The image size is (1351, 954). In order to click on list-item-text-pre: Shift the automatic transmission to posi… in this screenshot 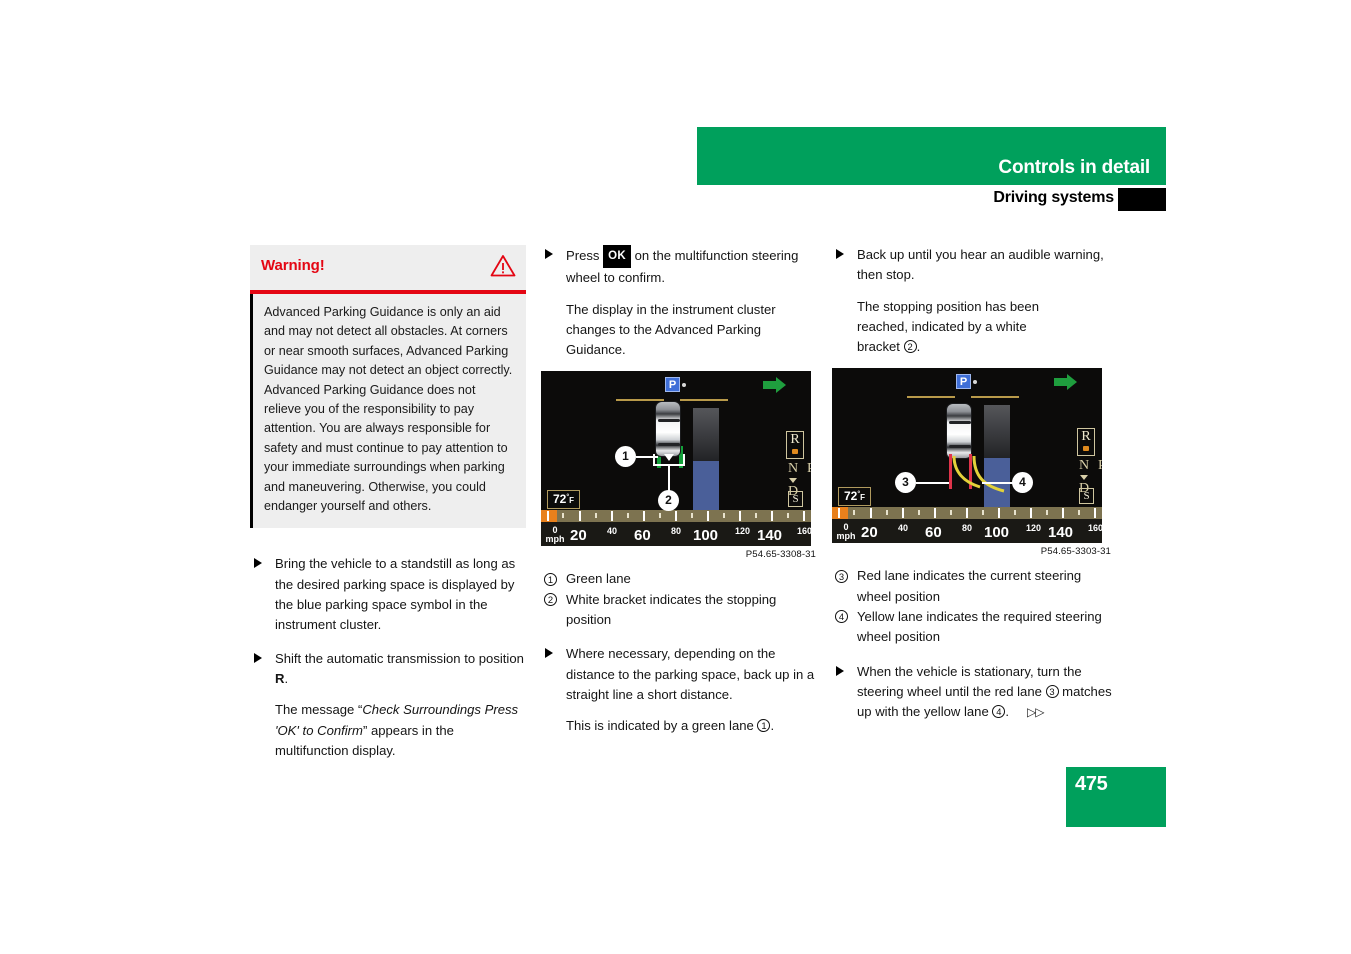, I will do `click(399, 658)`.